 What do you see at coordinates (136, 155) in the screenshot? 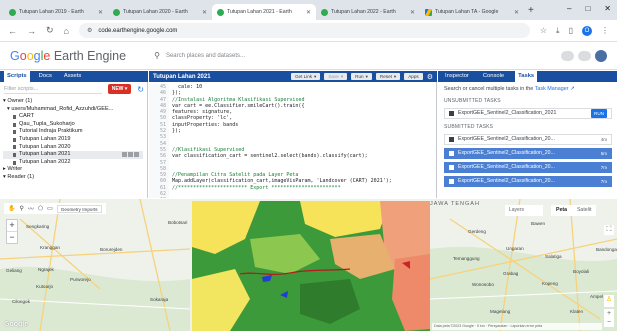
I see `delete-icon` at bounding box center [136, 155].